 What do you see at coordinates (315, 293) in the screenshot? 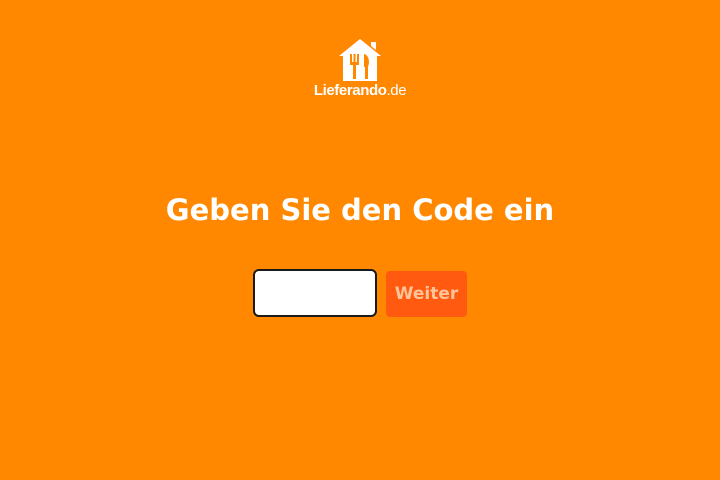
I see `code-input` at bounding box center [315, 293].